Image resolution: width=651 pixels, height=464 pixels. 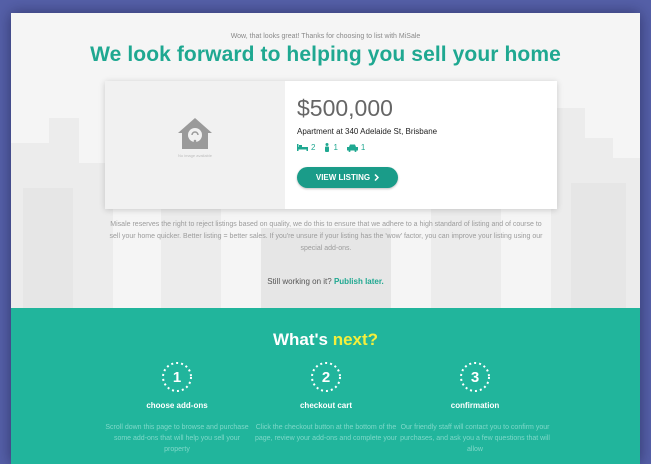 I want to click on publish-later-link: Publish later., so click(x=359, y=281).